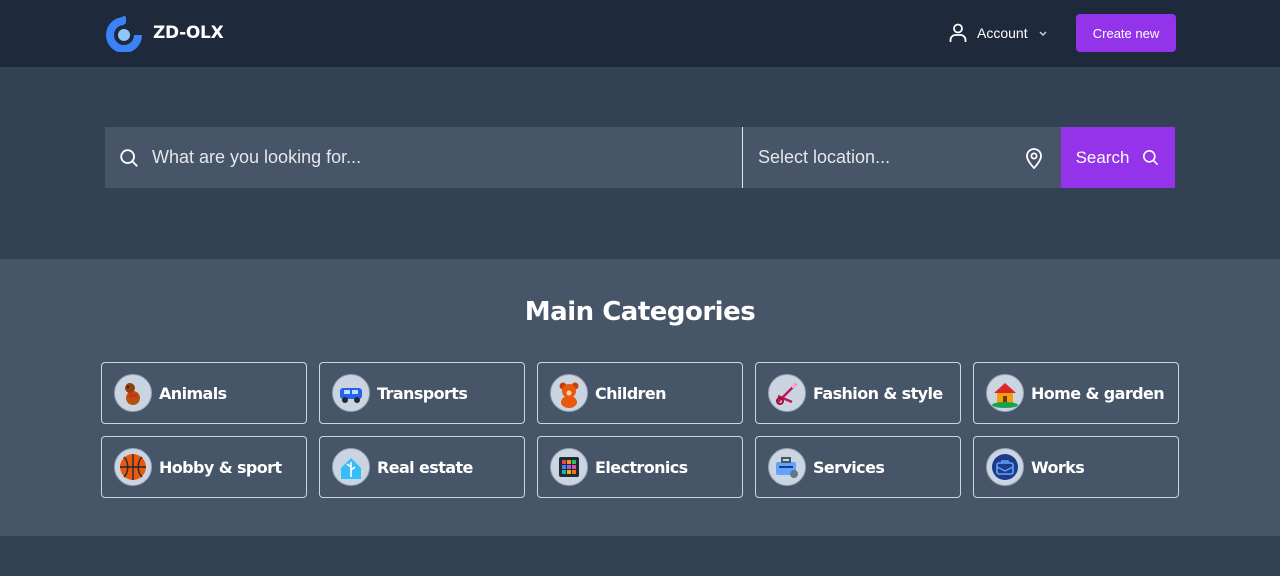  I want to click on brand-logo: ZD-OLX, so click(164, 33).